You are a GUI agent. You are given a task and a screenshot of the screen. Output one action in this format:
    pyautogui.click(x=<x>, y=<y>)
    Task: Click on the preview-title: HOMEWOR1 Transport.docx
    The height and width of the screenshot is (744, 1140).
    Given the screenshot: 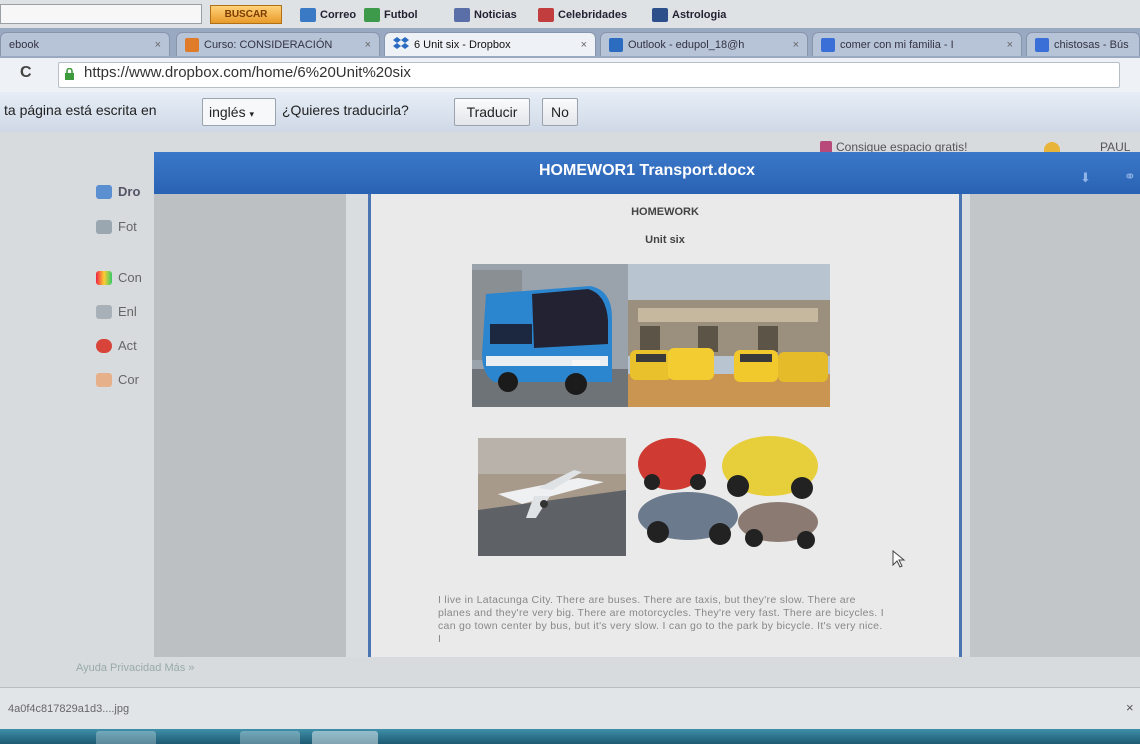 What is the action you would take?
    pyautogui.click(x=647, y=170)
    